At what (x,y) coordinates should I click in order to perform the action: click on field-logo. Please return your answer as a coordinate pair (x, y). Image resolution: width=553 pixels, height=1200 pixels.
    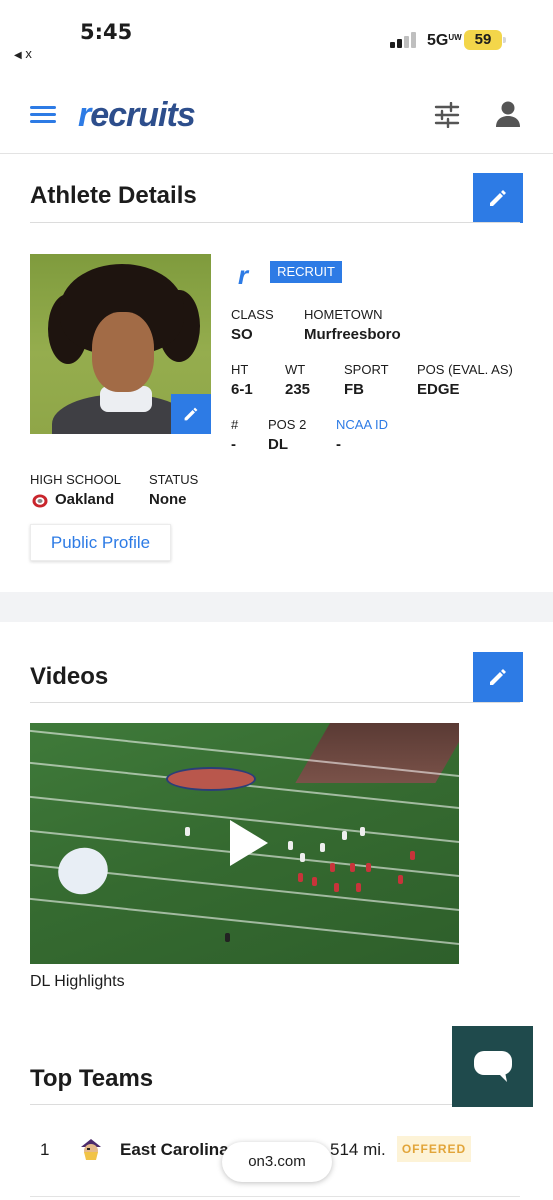
    Looking at the image, I should click on (211, 779).